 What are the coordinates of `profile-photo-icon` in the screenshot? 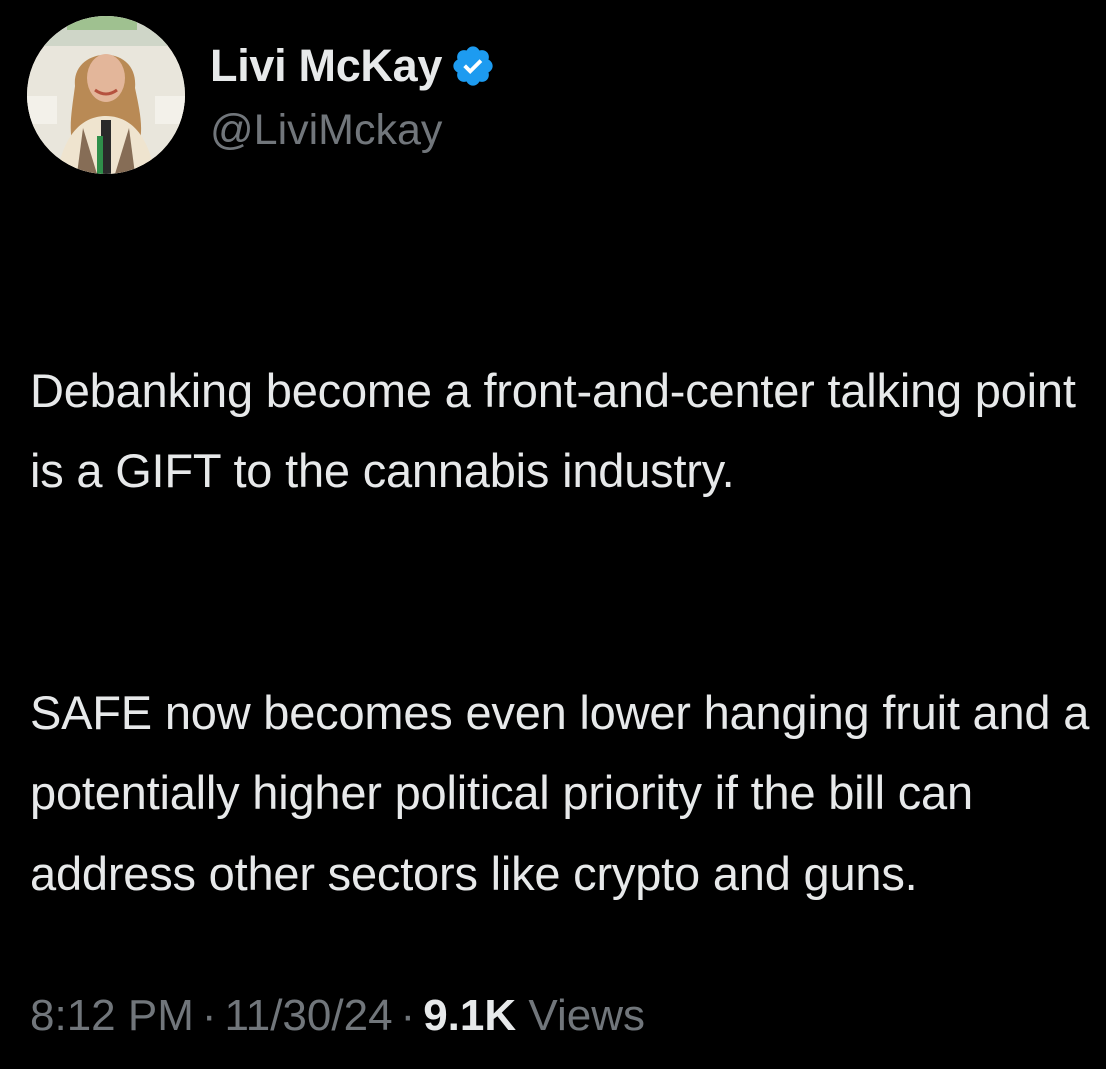 It's located at (106, 95).